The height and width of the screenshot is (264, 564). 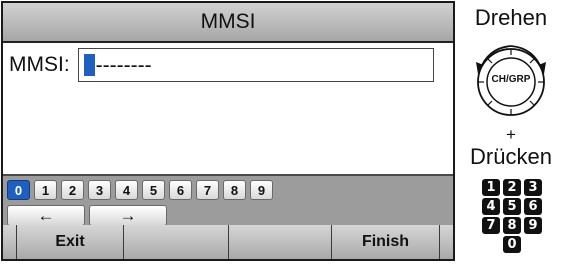 I want to click on keypad-key-1: 1, so click(x=491, y=187).